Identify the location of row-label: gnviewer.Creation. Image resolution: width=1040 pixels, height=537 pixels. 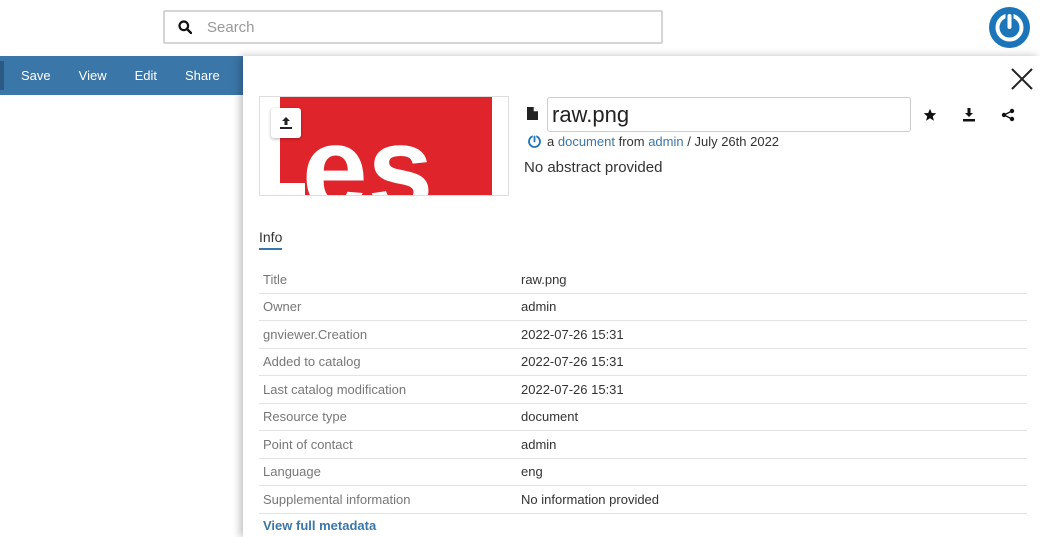
(315, 334).